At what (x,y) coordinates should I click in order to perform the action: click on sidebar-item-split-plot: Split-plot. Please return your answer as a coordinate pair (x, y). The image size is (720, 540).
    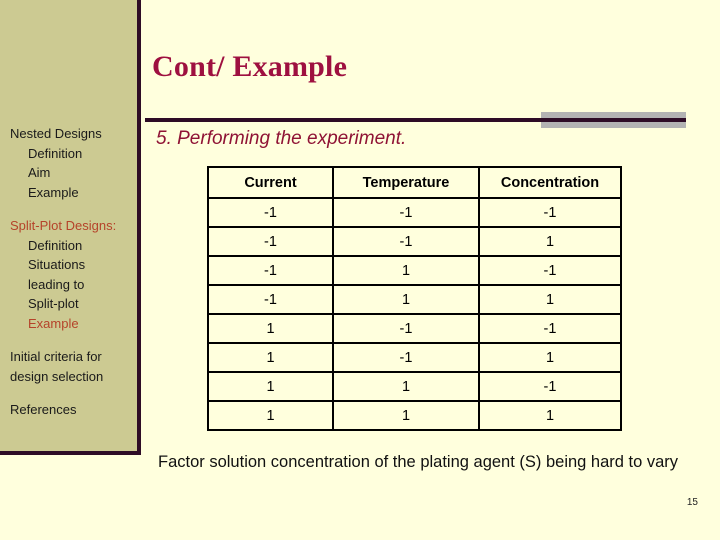
    Looking at the image, I should click on (68, 304).